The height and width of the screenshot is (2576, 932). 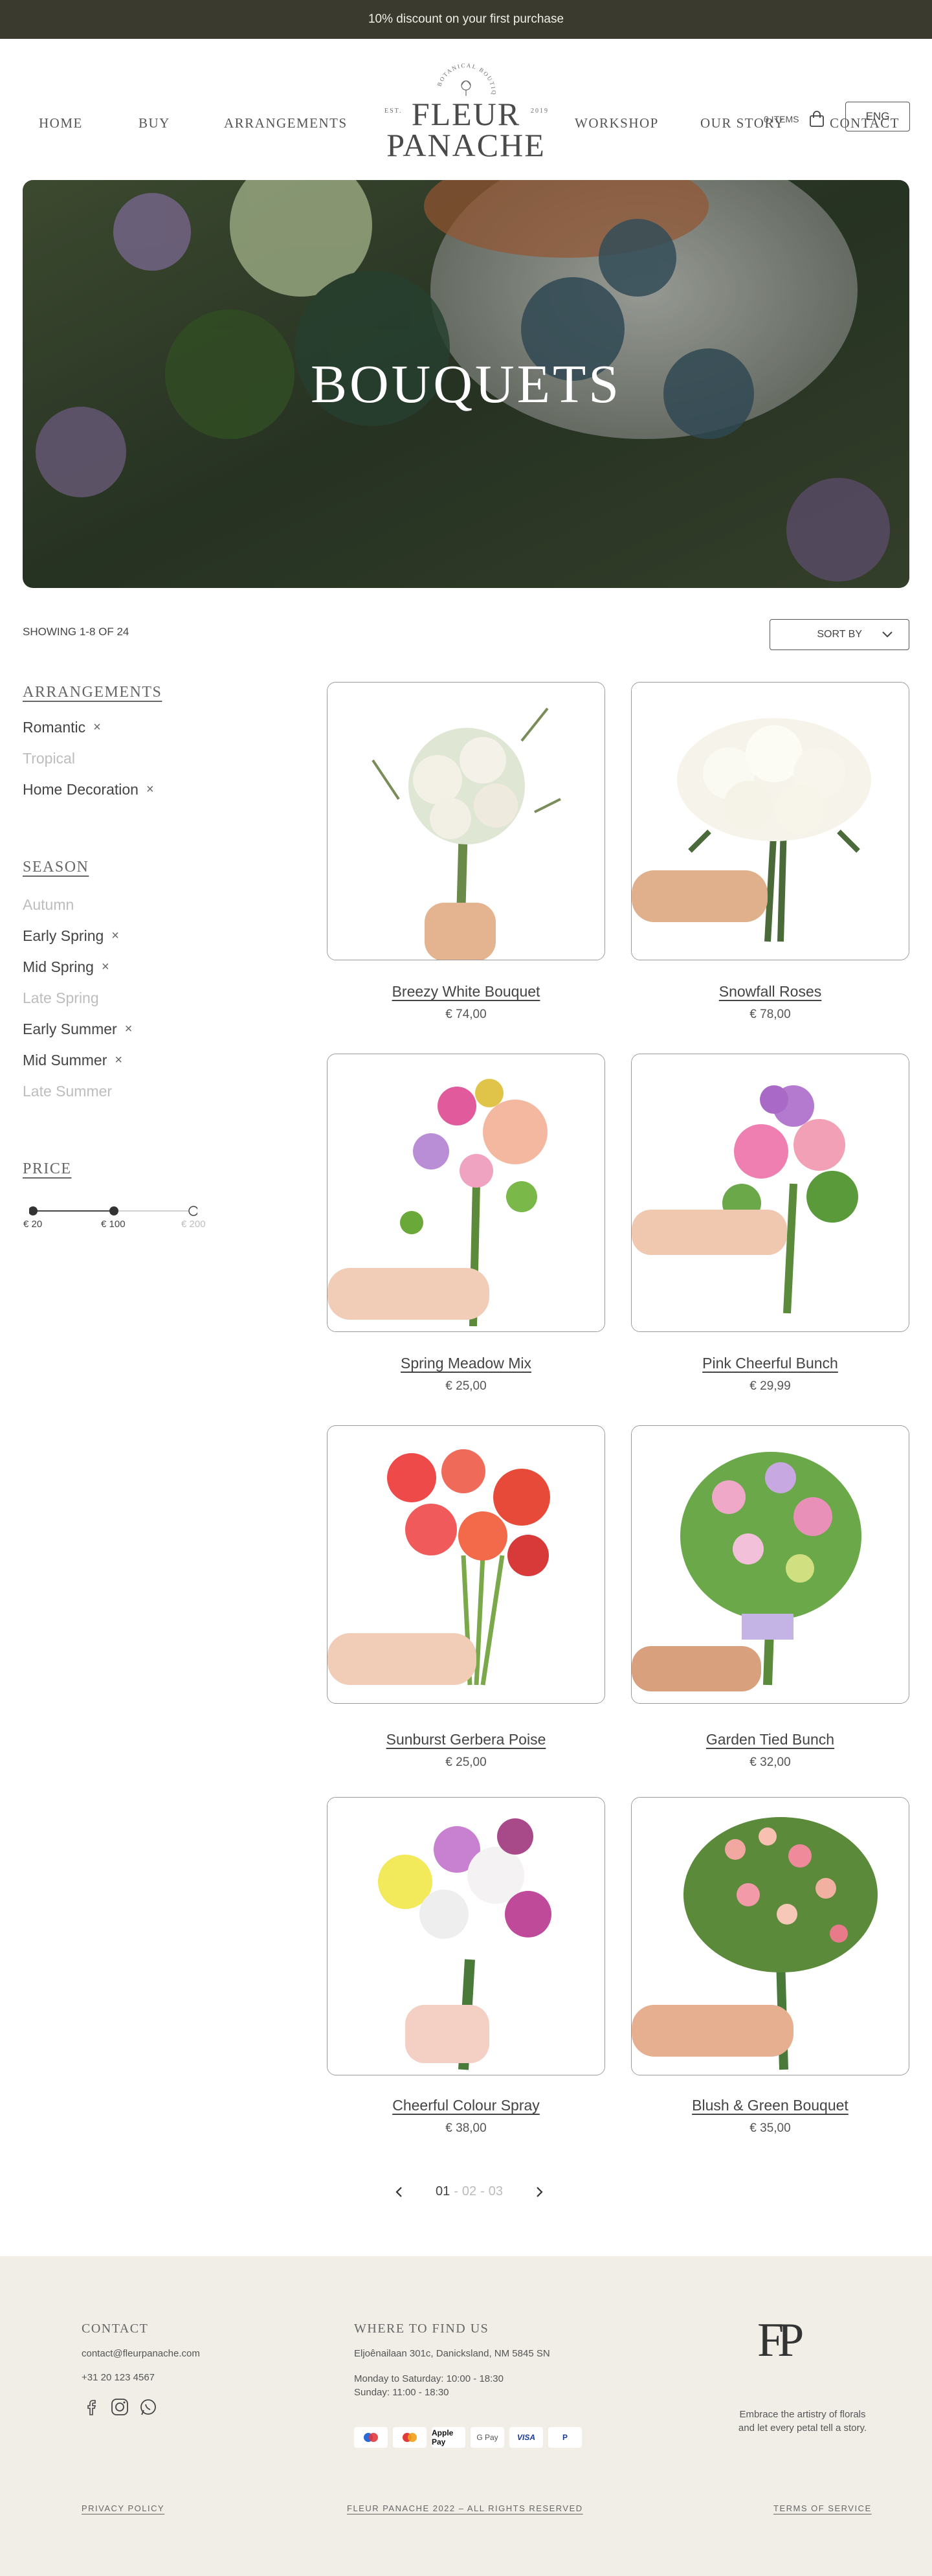 What do you see at coordinates (770, 1386) in the screenshot?
I see `product-price: € 29,99` at bounding box center [770, 1386].